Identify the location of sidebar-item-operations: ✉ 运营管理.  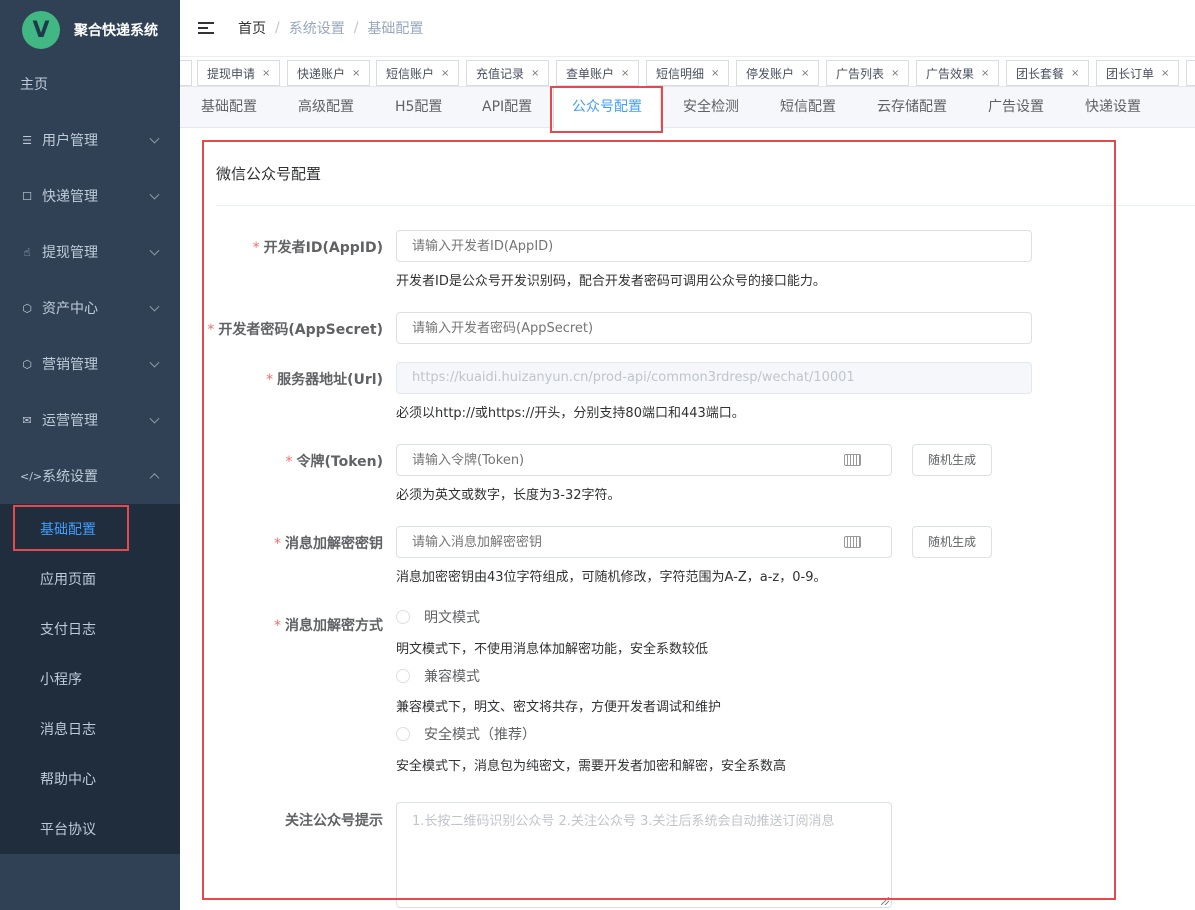
(90, 420).